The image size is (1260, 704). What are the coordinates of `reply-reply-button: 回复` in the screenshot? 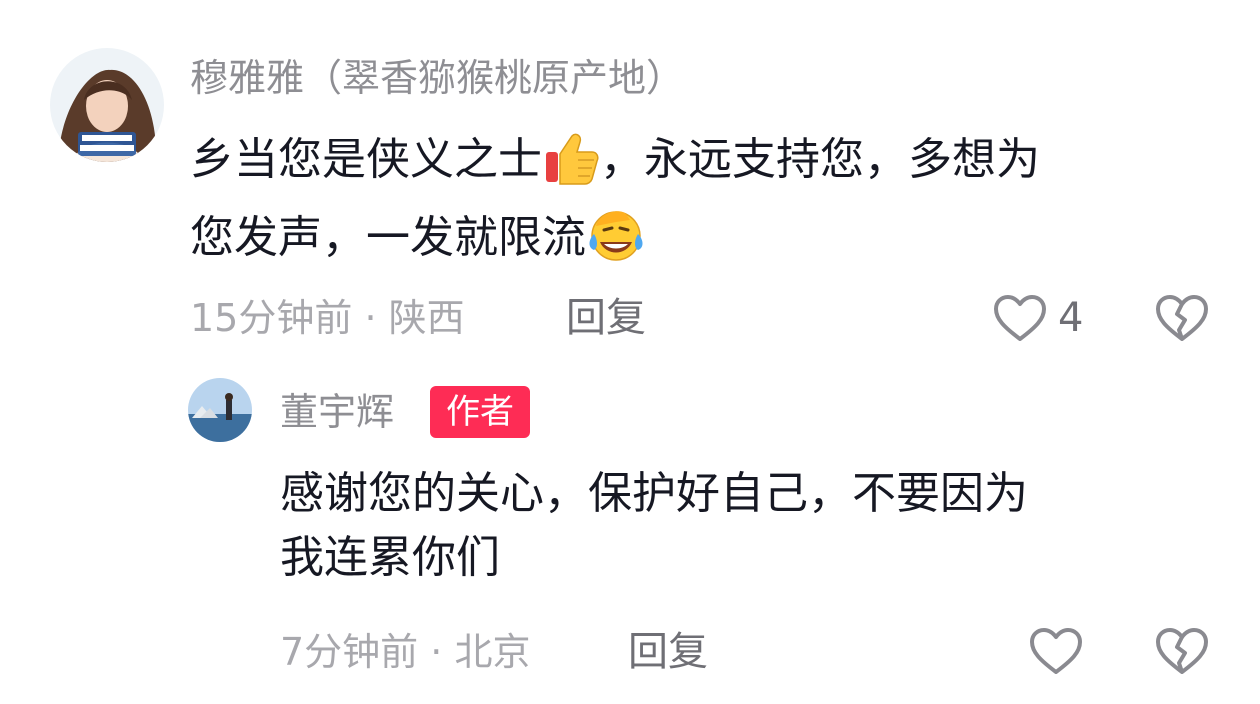 It's located at (668, 652).